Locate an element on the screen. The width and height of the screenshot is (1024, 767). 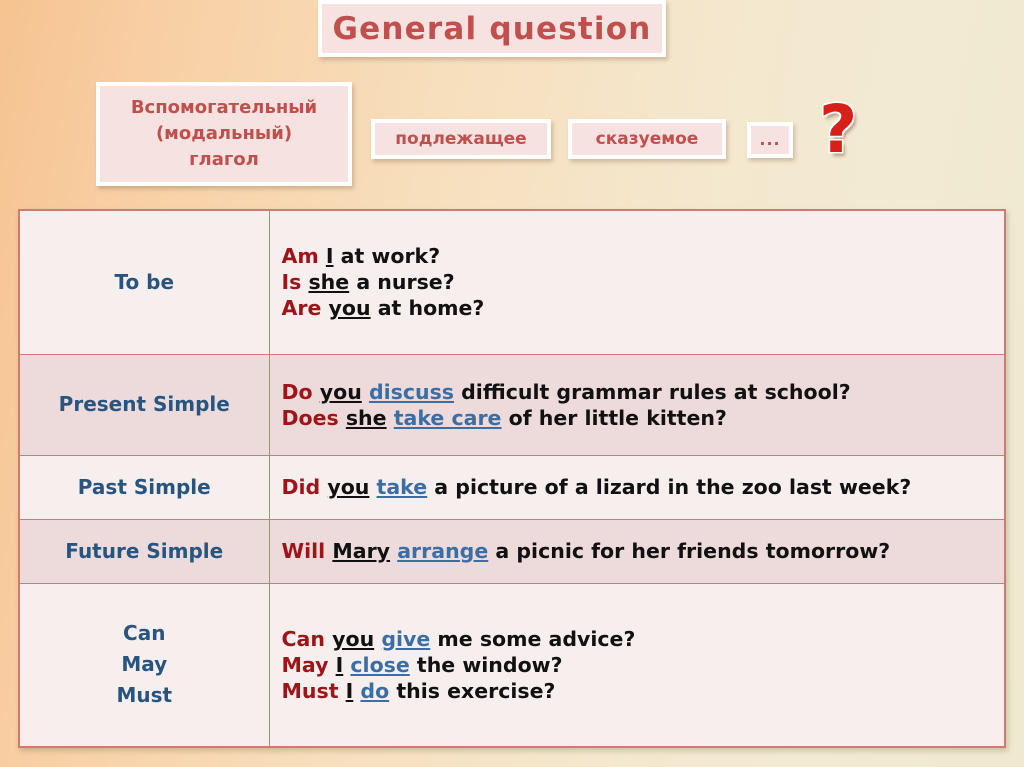
auxiliary-verb: Must is located at coordinates (310, 690).